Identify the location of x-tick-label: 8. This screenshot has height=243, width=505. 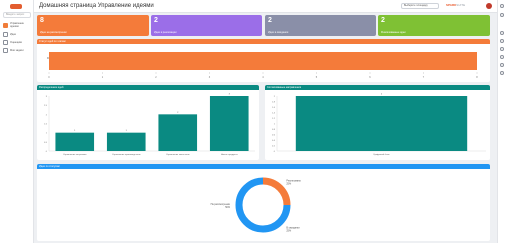
(477, 77).